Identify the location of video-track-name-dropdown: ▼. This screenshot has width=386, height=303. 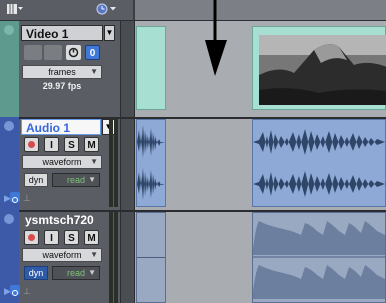
(109, 33).